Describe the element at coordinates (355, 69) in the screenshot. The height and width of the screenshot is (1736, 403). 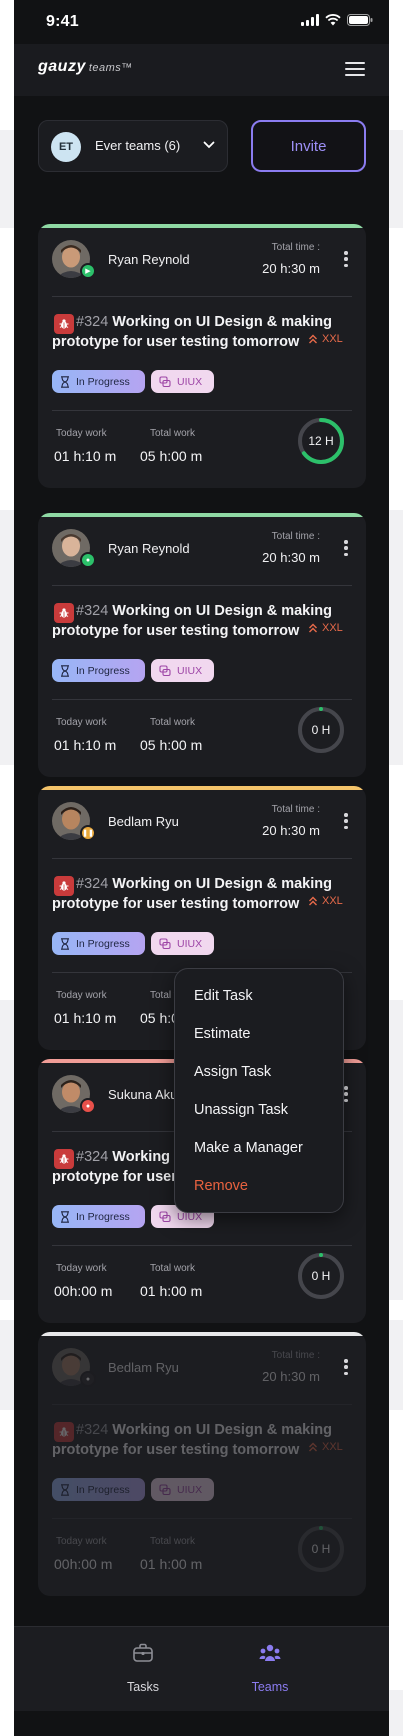
I see `menu-icon` at that location.